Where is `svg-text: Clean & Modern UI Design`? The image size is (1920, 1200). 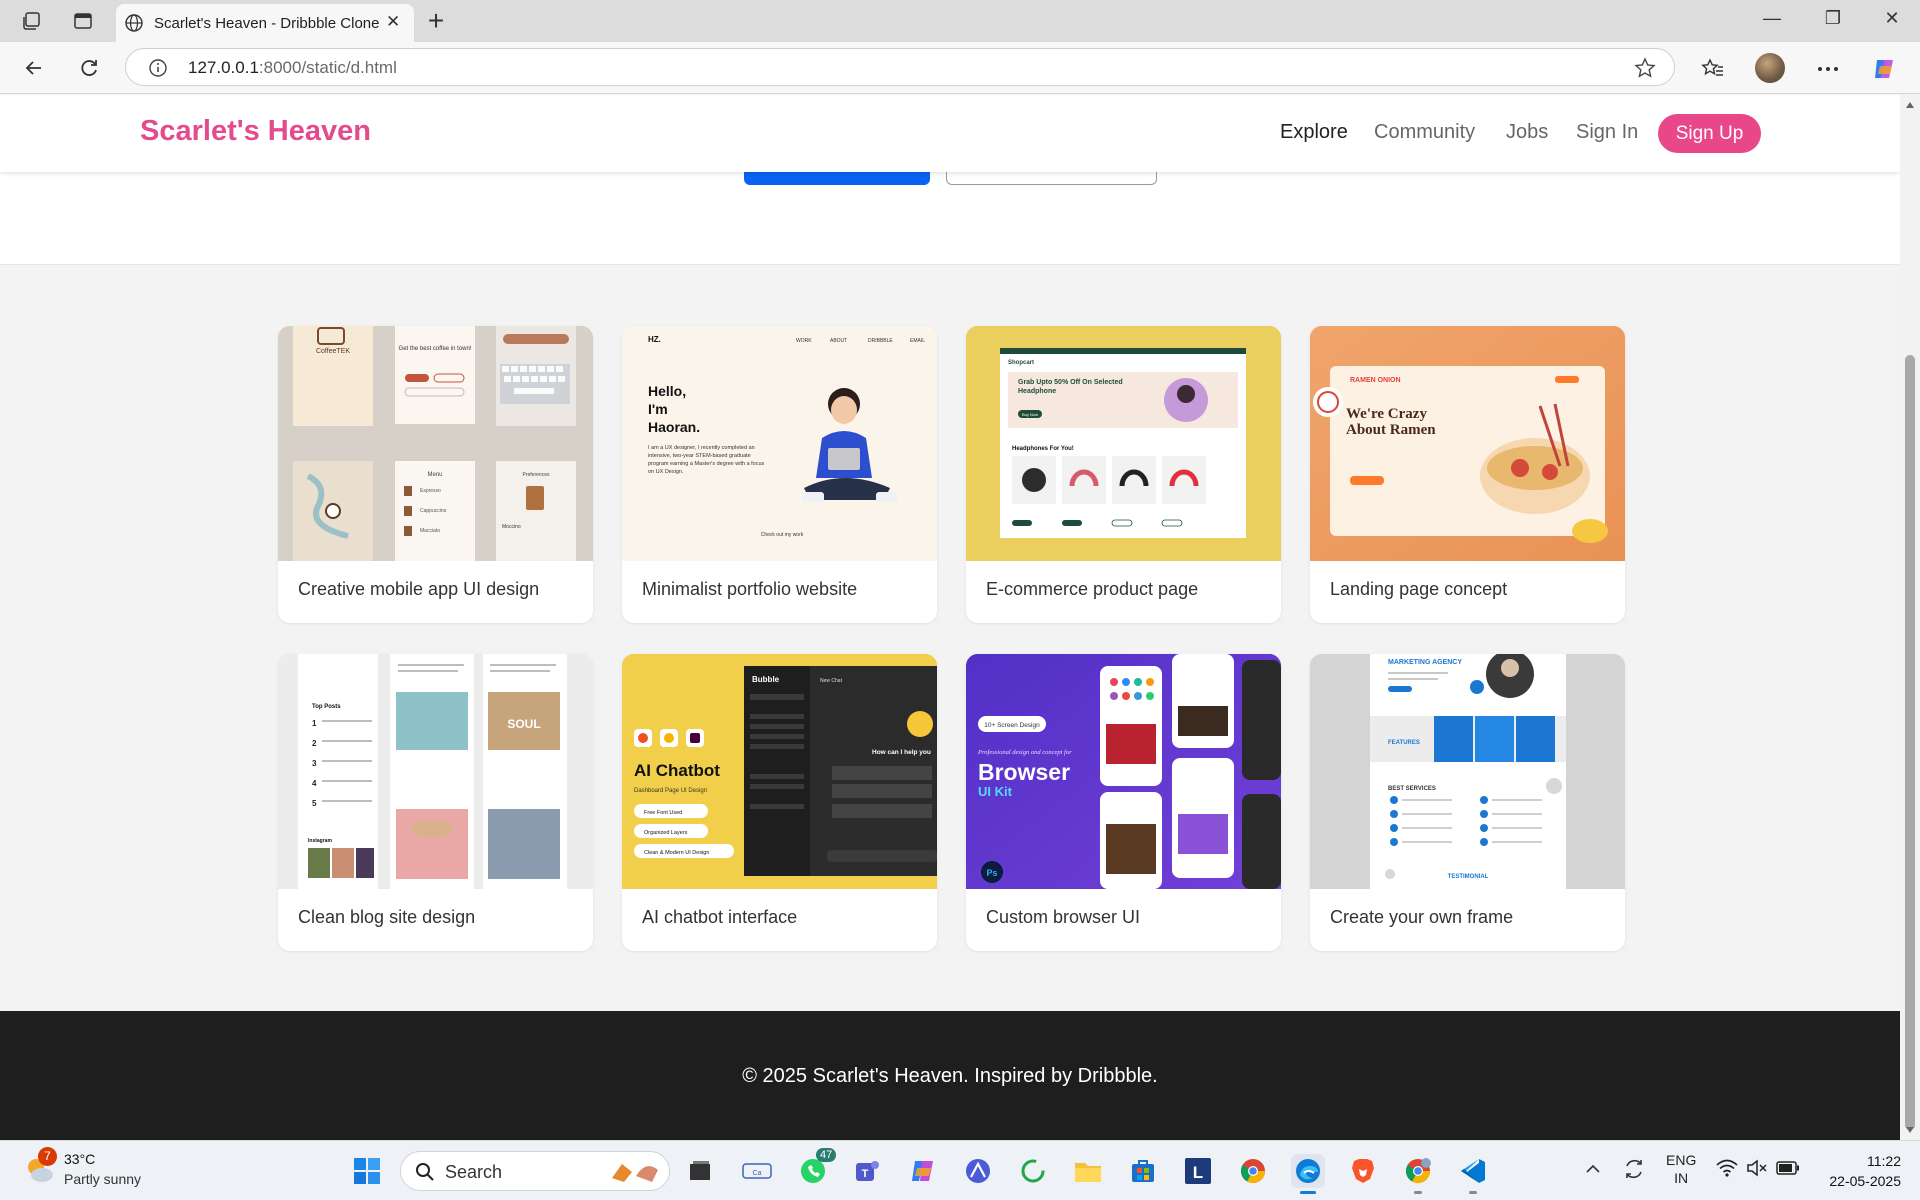
svg-text: Clean & Modern UI Design is located at coordinates (676, 853).